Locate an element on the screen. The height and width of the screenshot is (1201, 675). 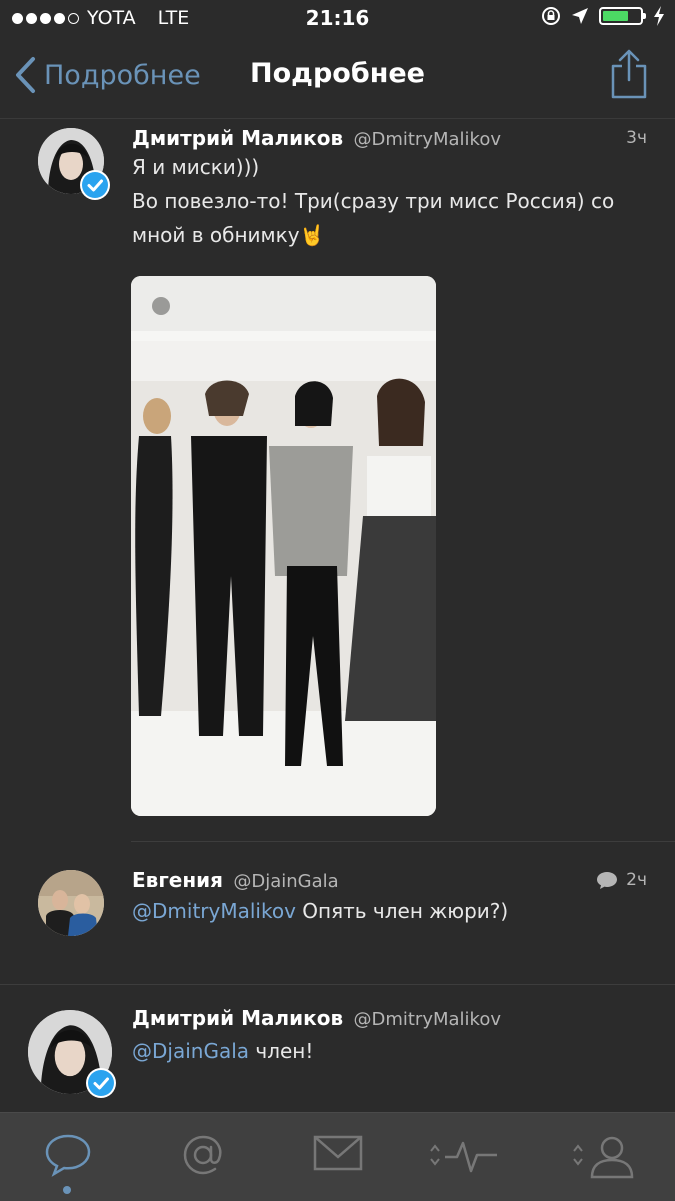
timeline-icon is located at coordinates (68, 1155).